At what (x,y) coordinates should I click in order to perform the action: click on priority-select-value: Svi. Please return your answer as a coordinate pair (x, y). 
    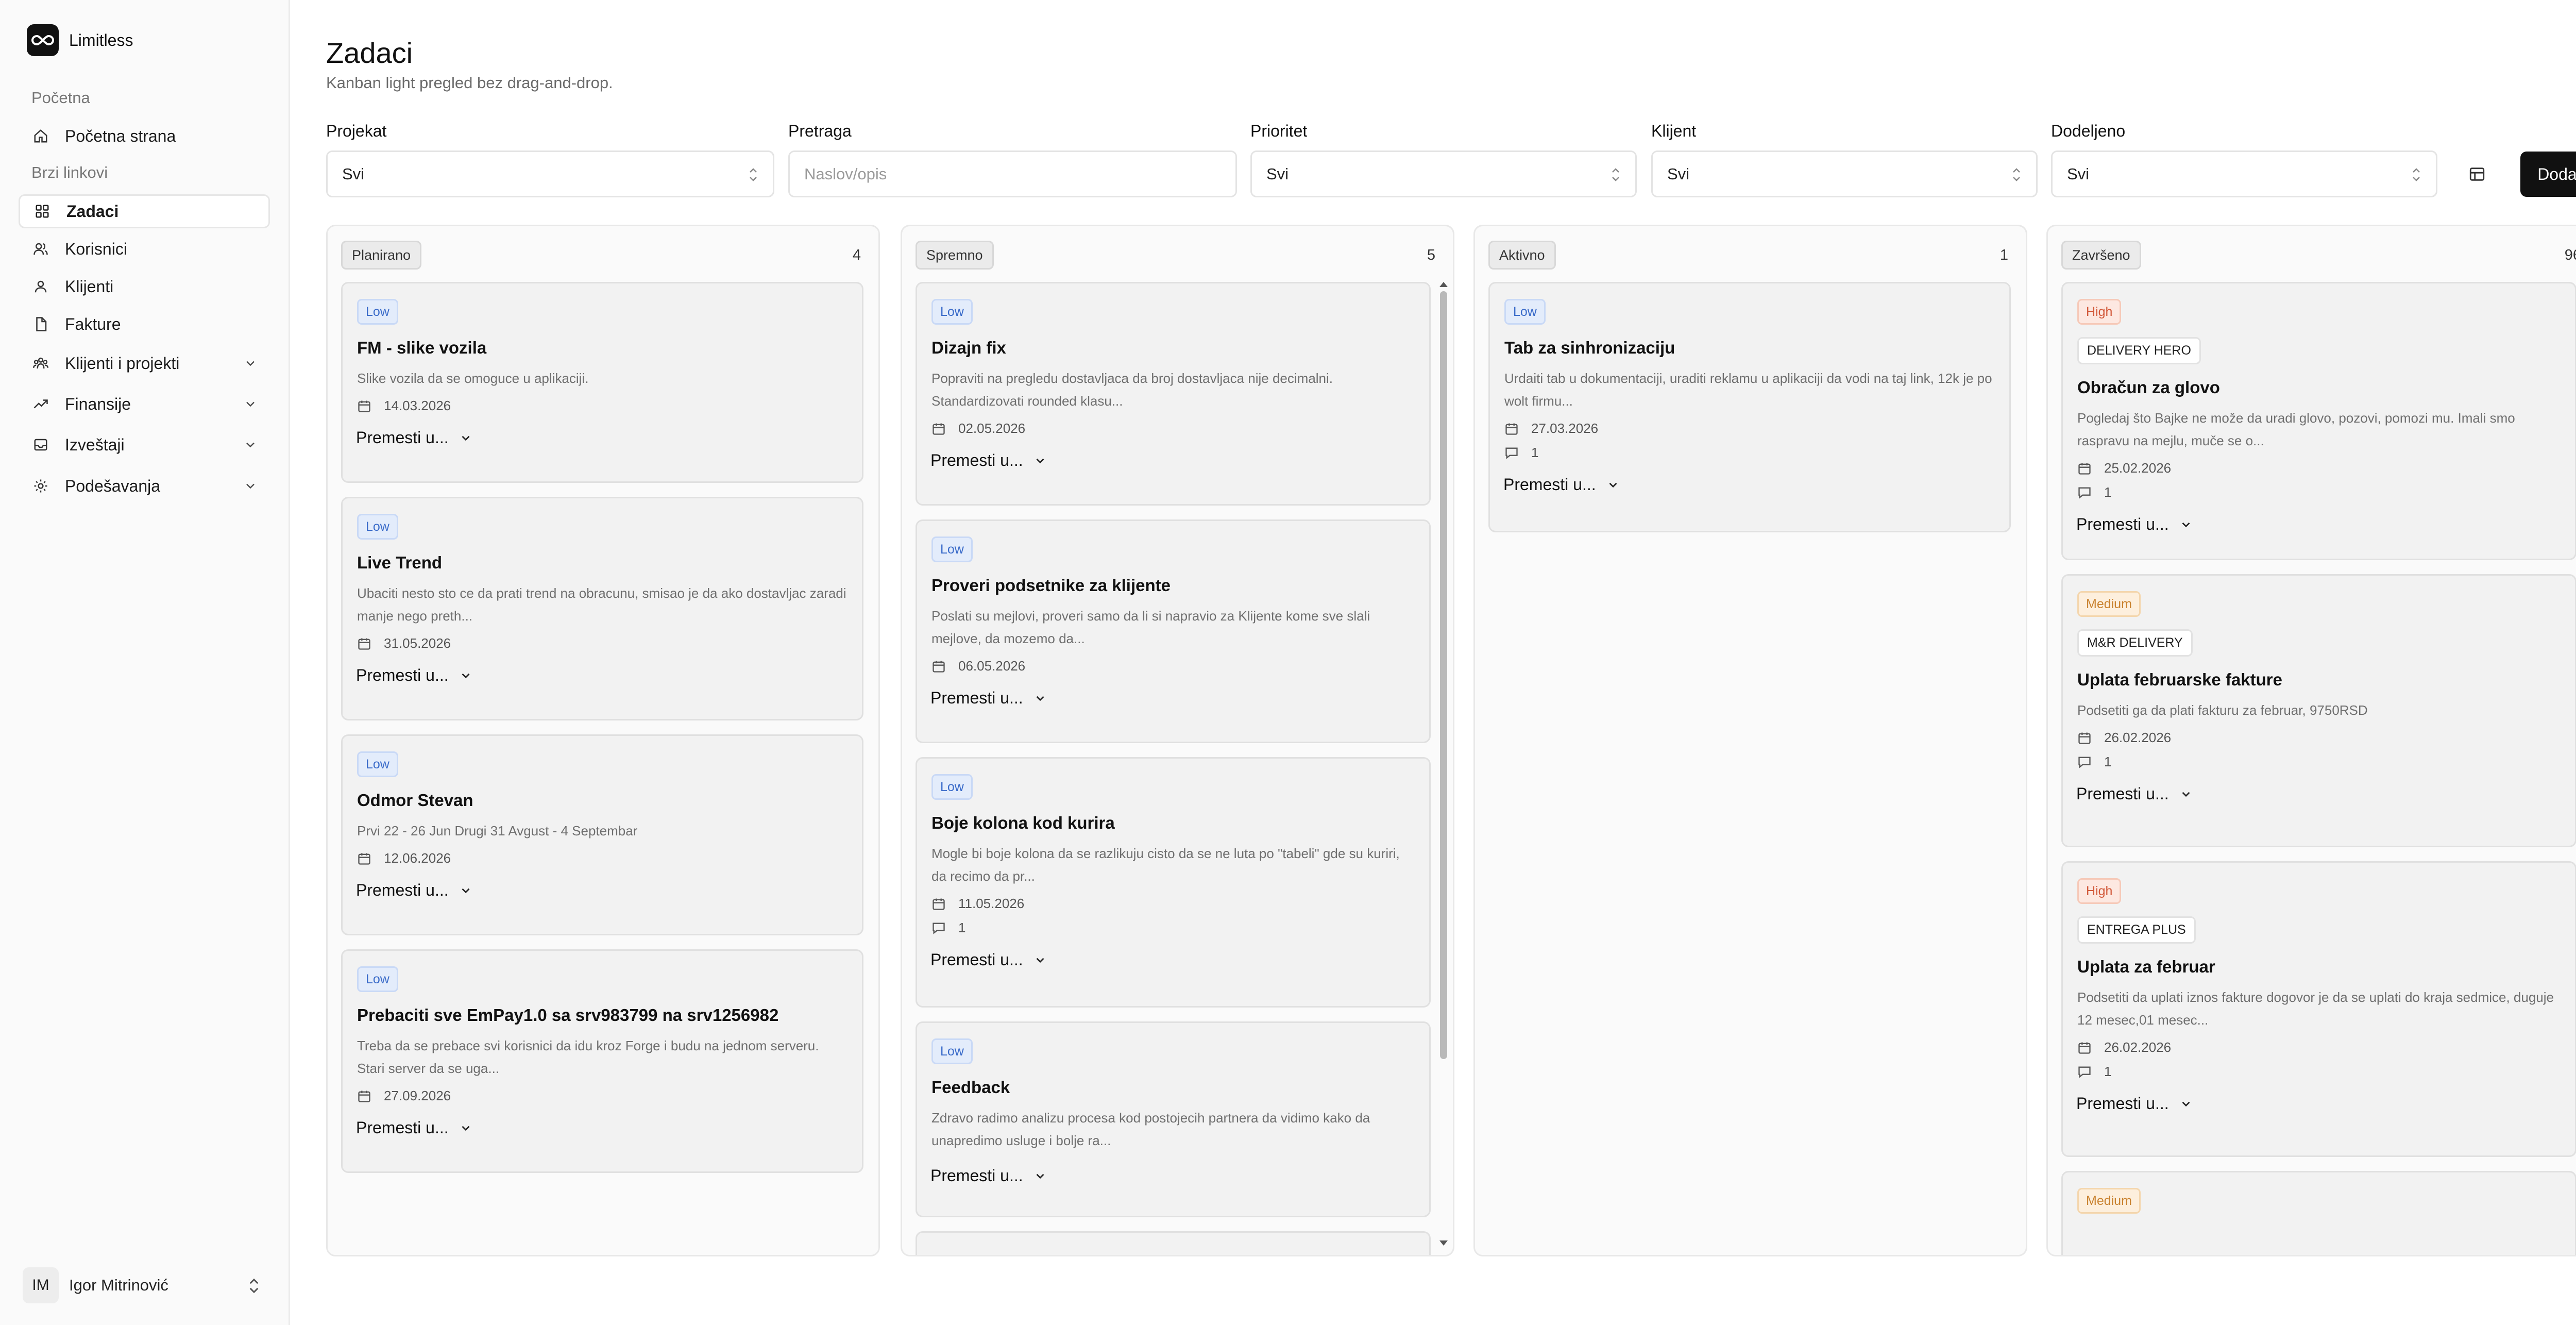
    Looking at the image, I should click on (1277, 173).